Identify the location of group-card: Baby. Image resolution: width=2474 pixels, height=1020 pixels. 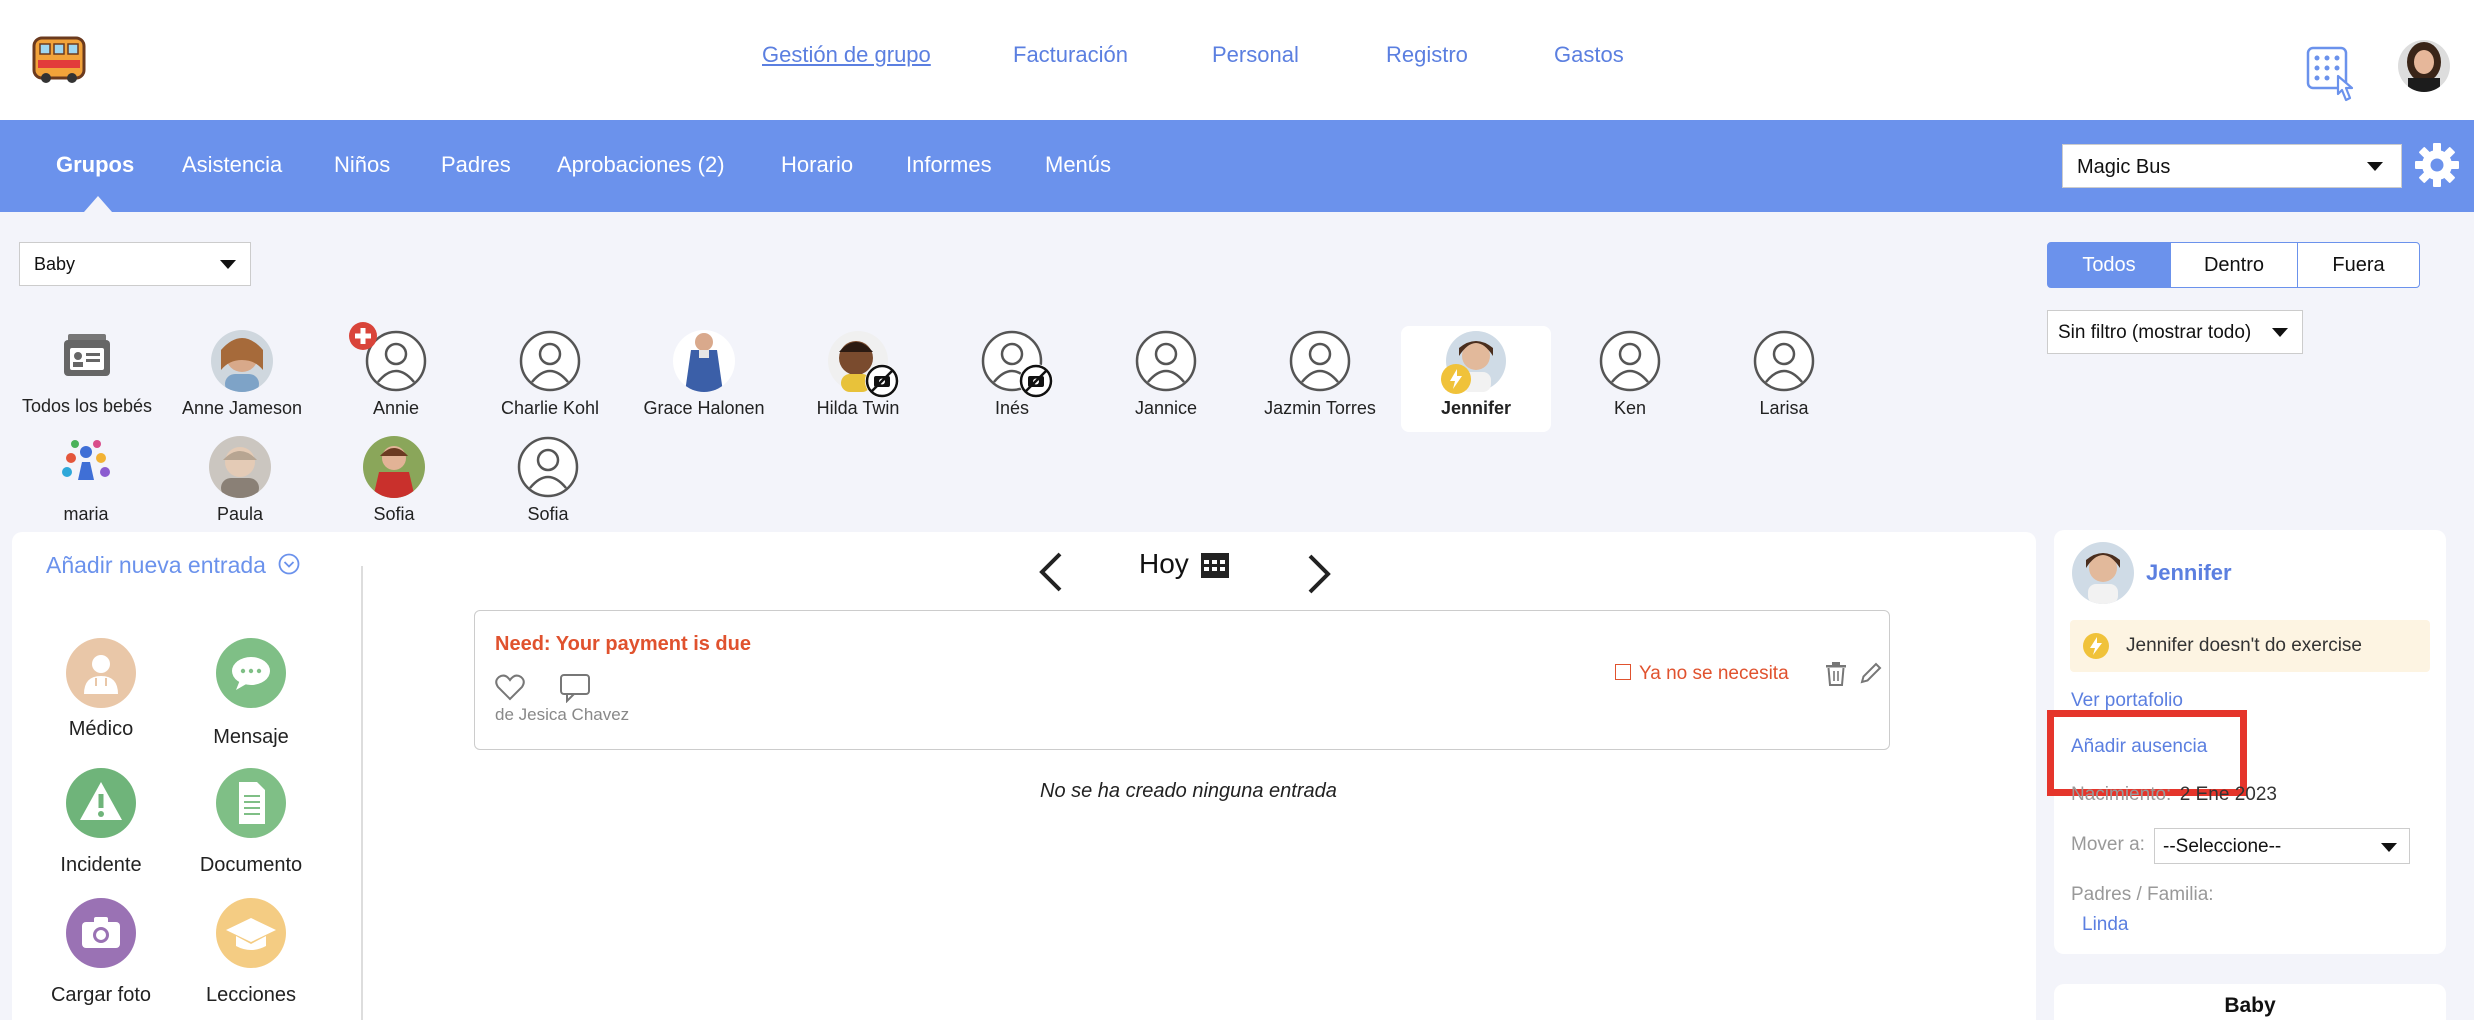
(2250, 1002).